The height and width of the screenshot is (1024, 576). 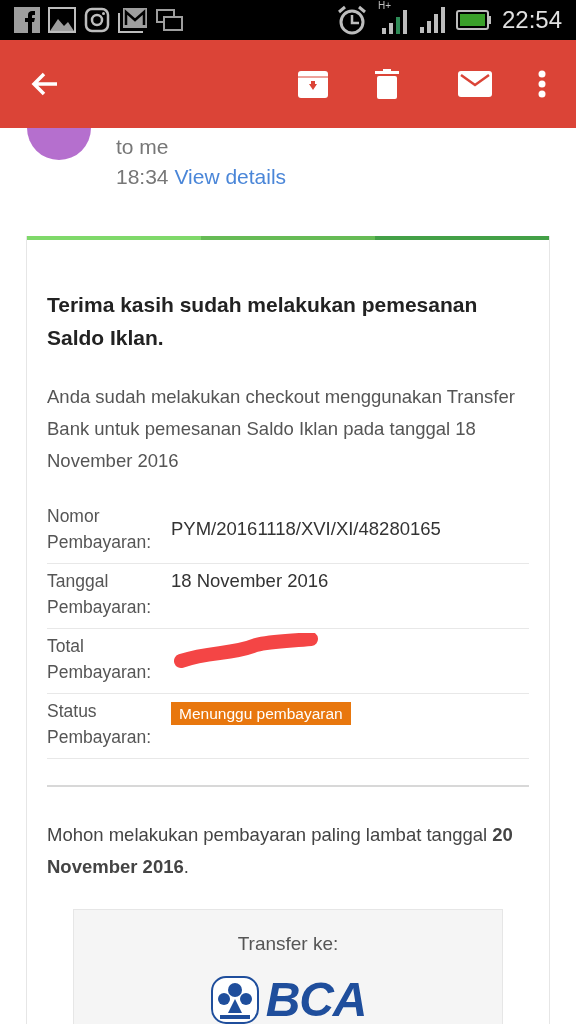 What do you see at coordinates (316, 999) in the screenshot?
I see `bank-logo-text: BCA` at bounding box center [316, 999].